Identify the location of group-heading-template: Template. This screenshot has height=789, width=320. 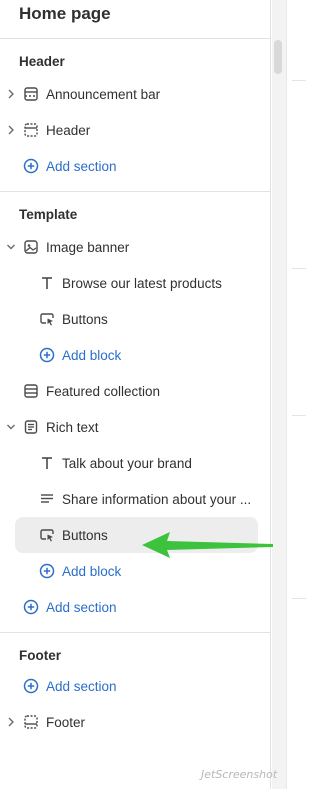
(48, 214).